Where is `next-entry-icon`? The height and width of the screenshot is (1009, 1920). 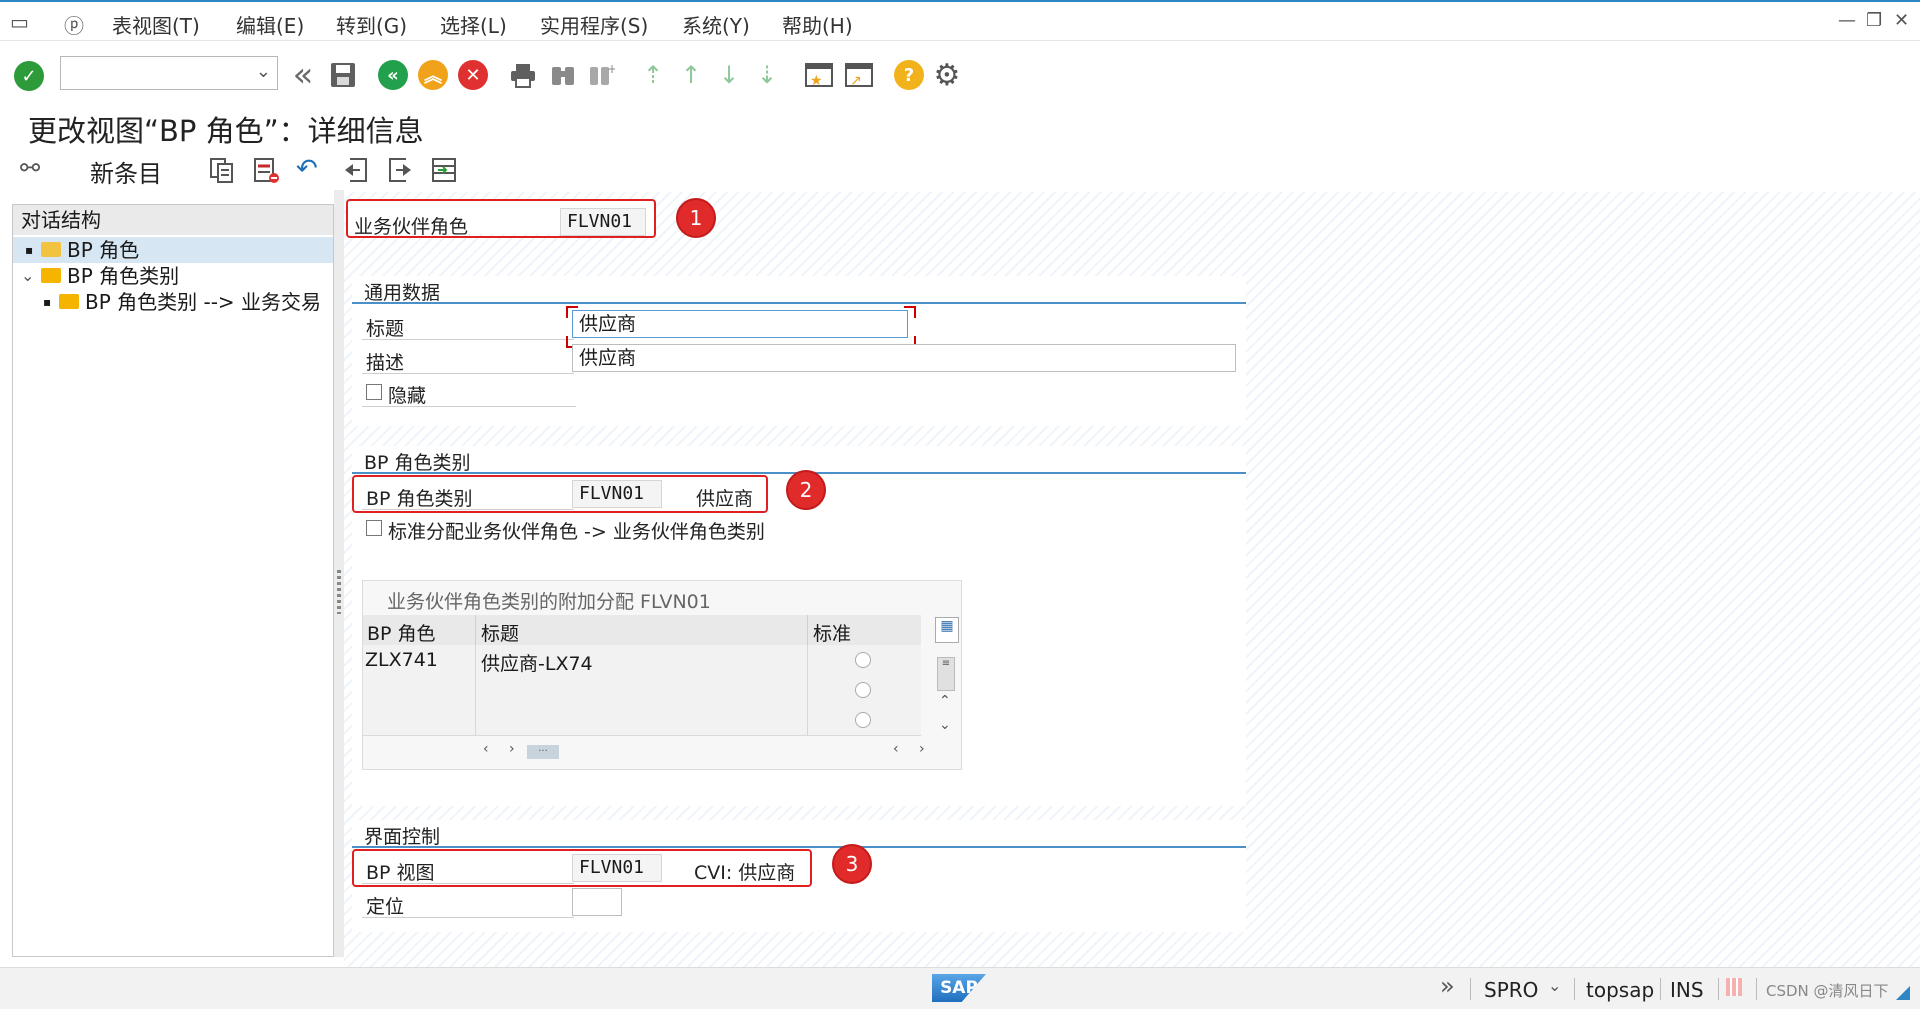 next-entry-icon is located at coordinates (400, 172).